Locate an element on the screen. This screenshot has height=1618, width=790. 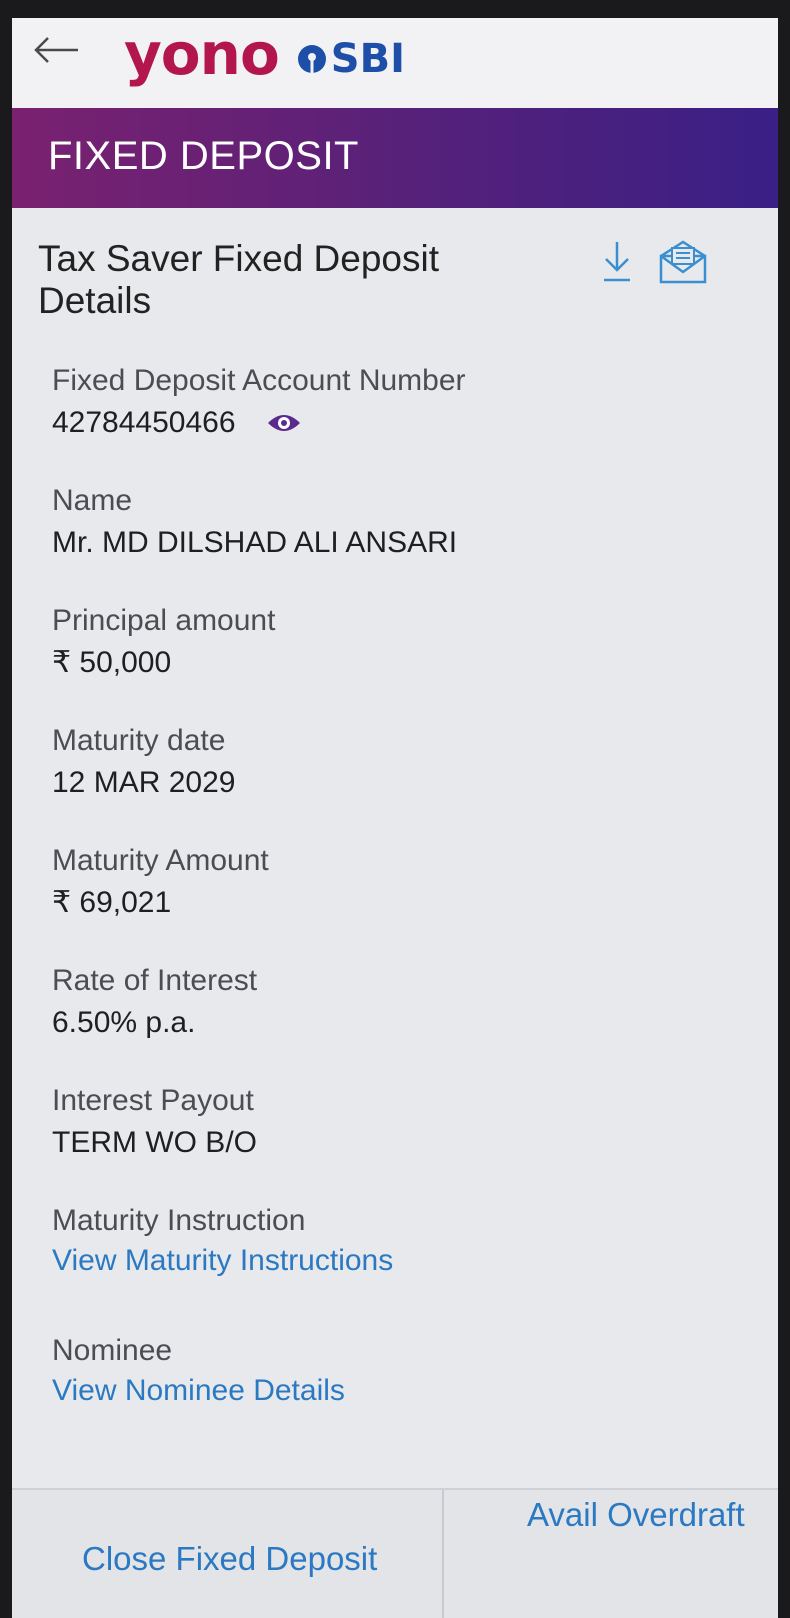
card-title: Tax Saver Fixed Deposit Details is located at coordinates (239, 279).